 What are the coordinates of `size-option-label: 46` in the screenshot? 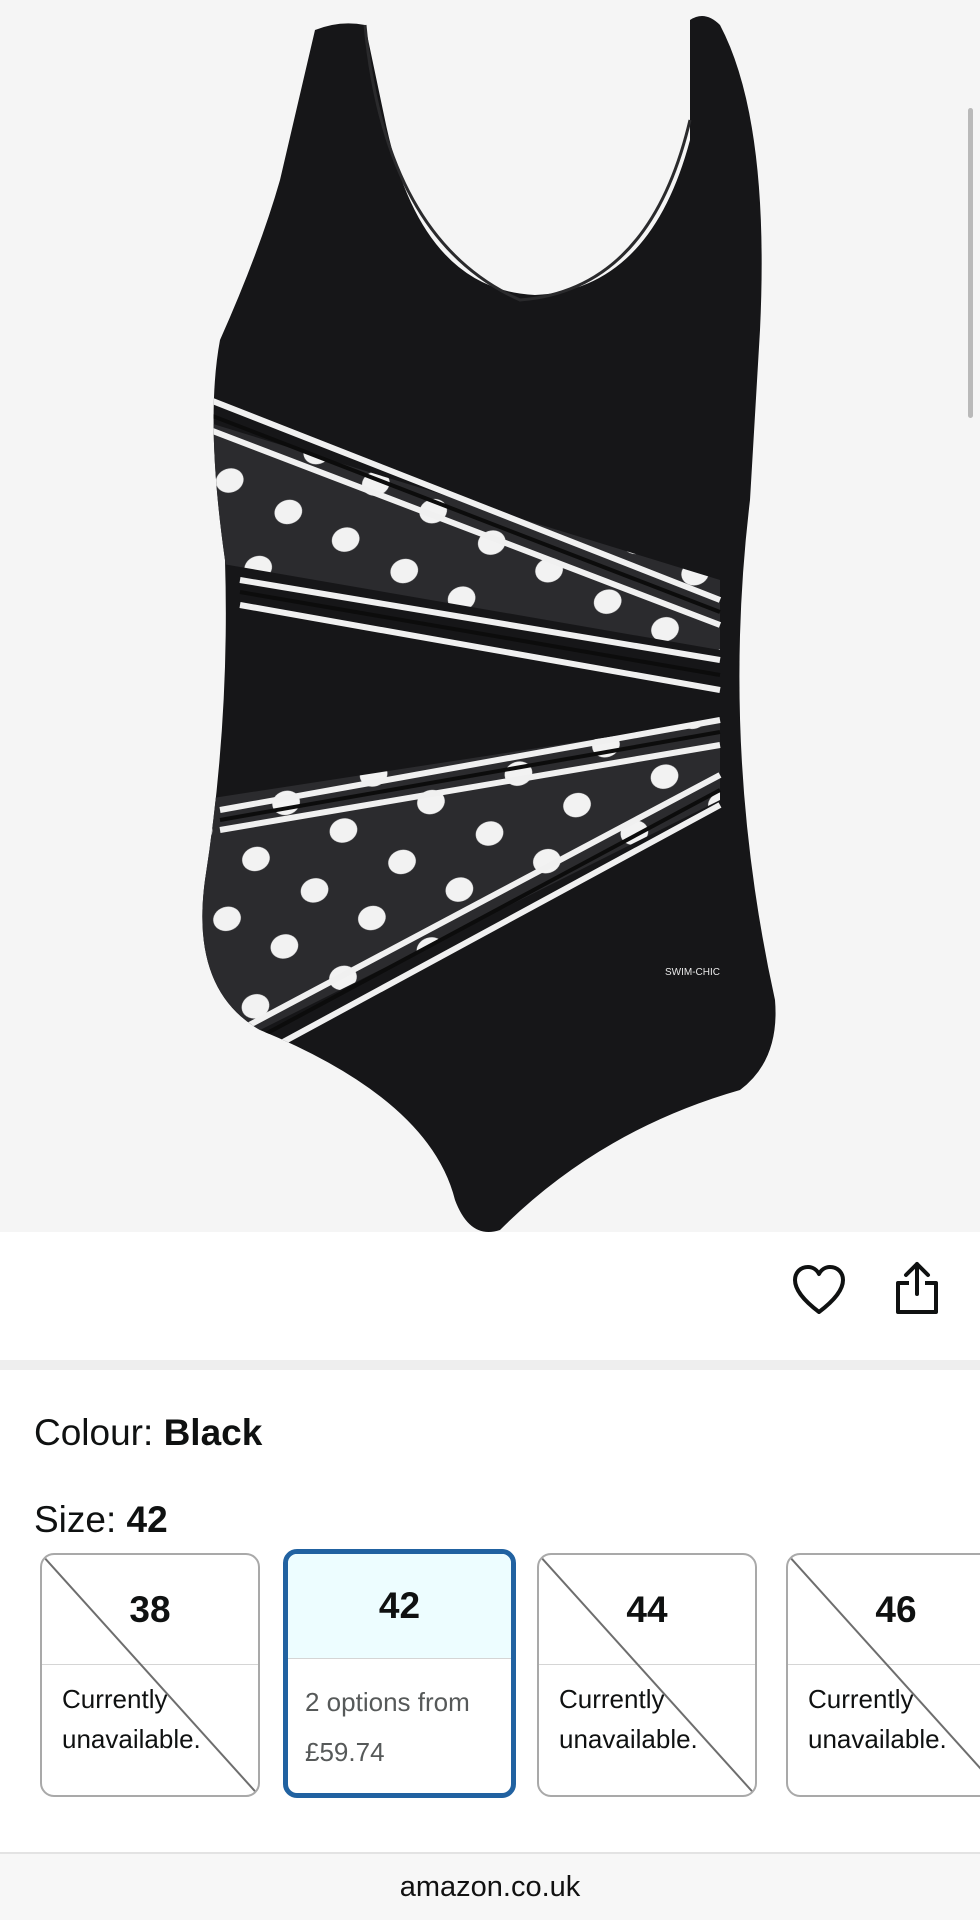 It's located at (884, 1610).